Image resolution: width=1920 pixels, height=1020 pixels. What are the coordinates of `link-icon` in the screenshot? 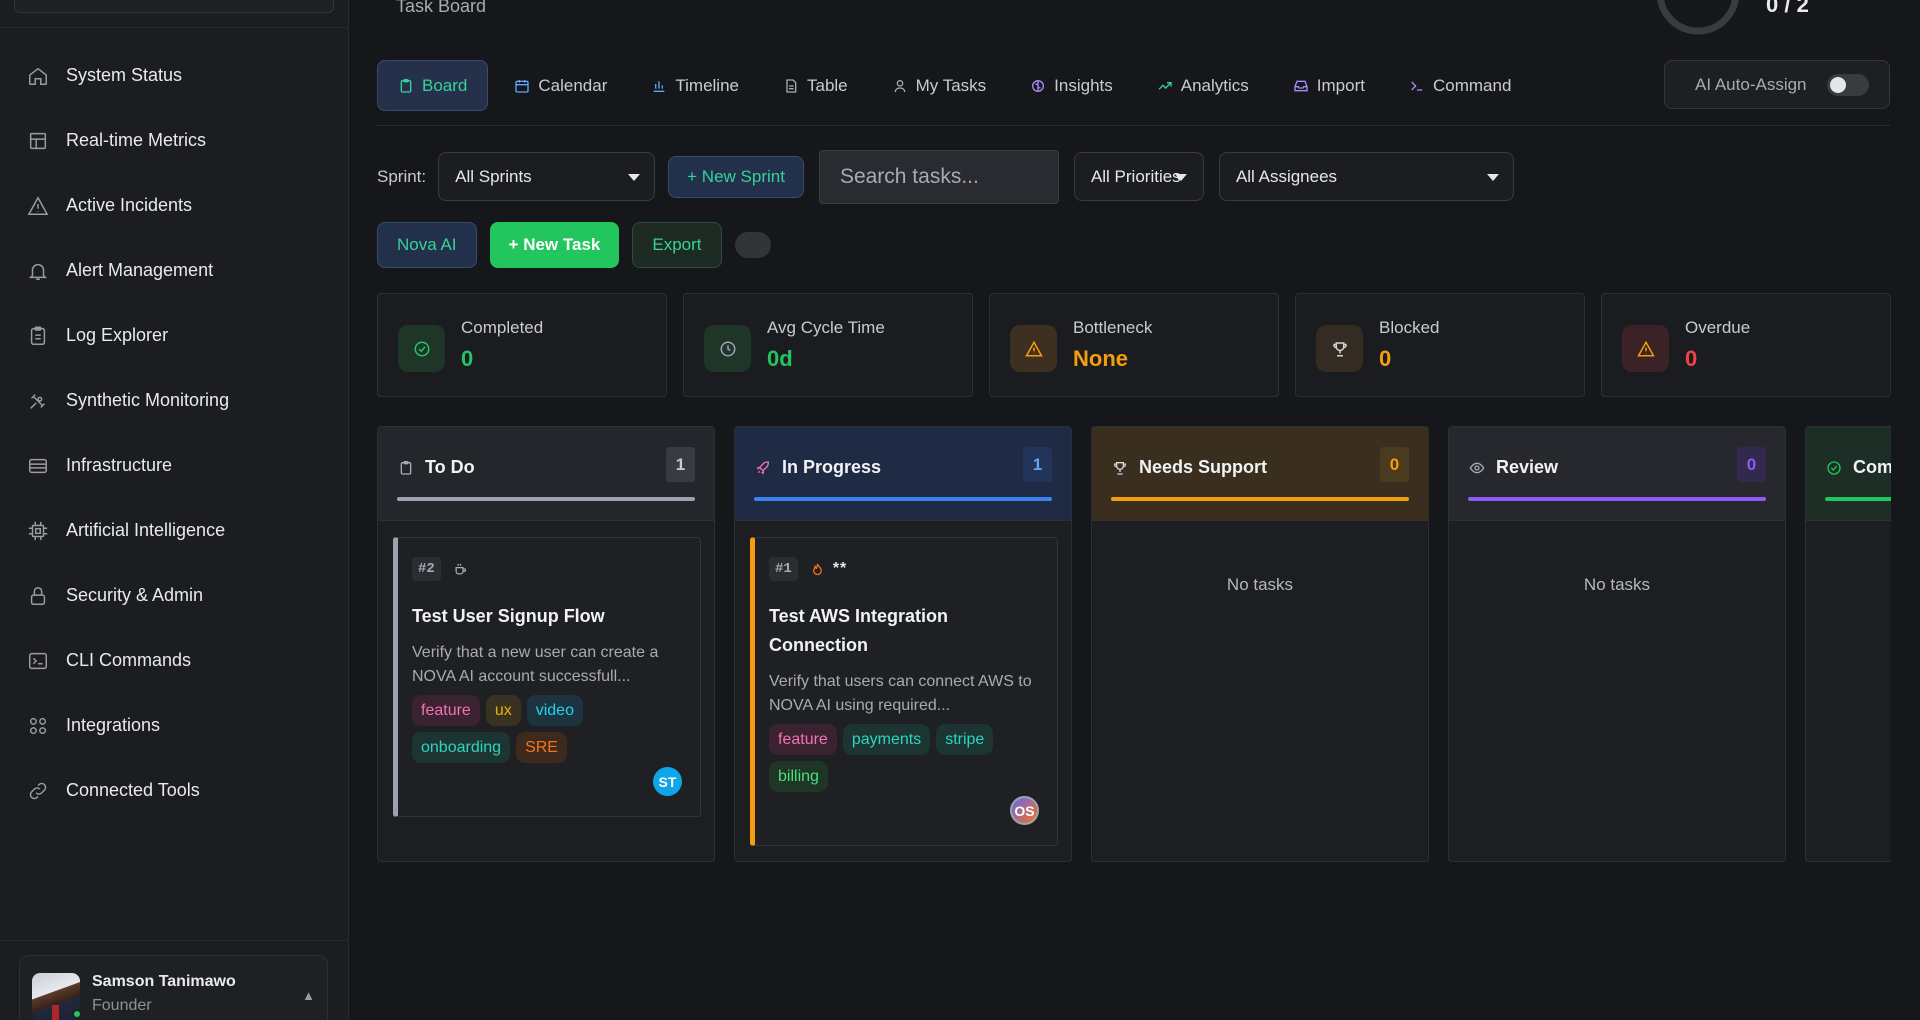 It's located at (38, 791).